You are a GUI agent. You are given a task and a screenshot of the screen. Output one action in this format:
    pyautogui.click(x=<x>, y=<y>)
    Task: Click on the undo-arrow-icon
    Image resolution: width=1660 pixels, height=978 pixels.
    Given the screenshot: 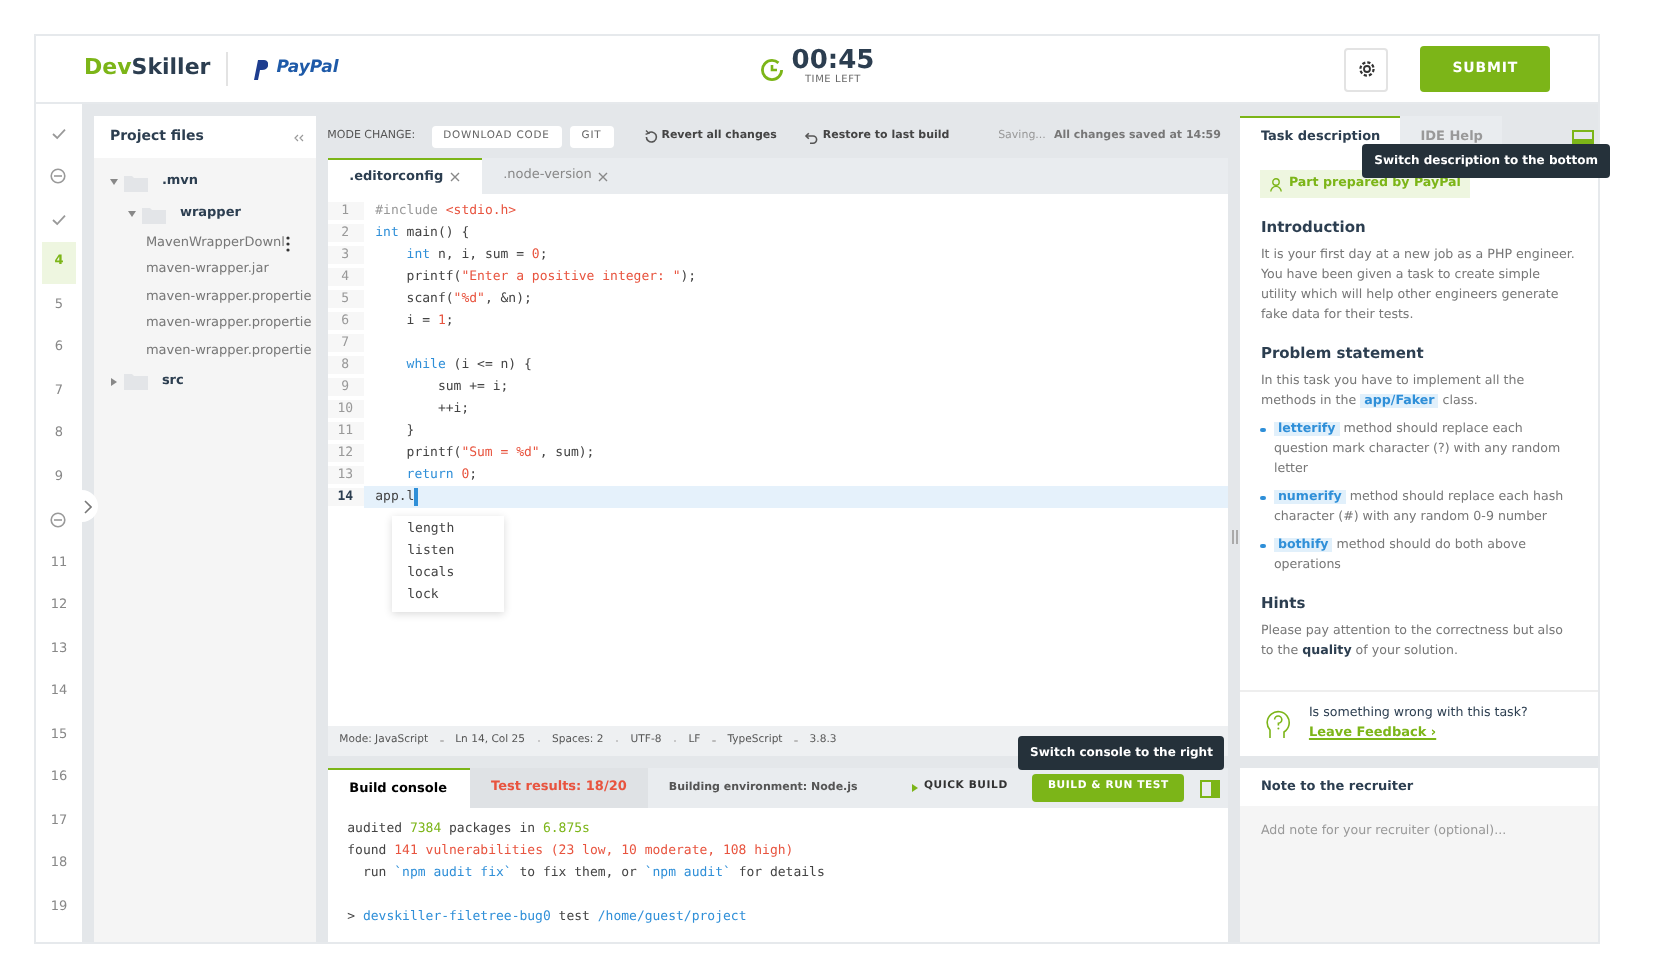 What is the action you would take?
    pyautogui.click(x=811, y=137)
    